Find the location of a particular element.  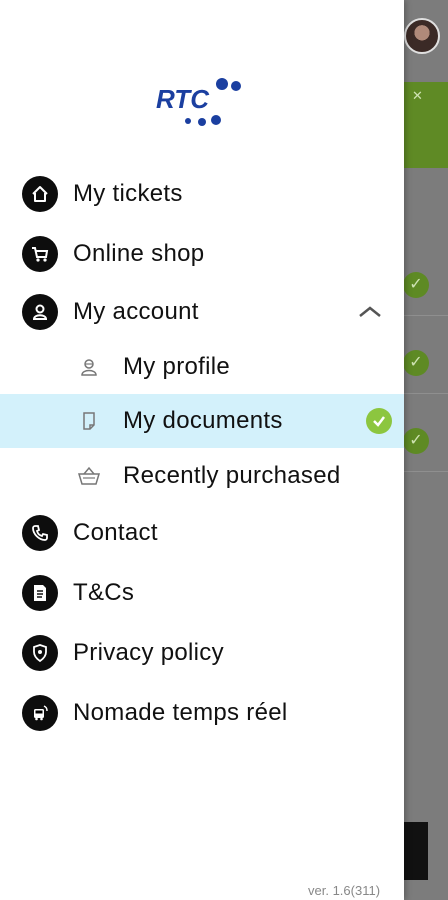

menu-label: My tickets is located at coordinates (128, 193).